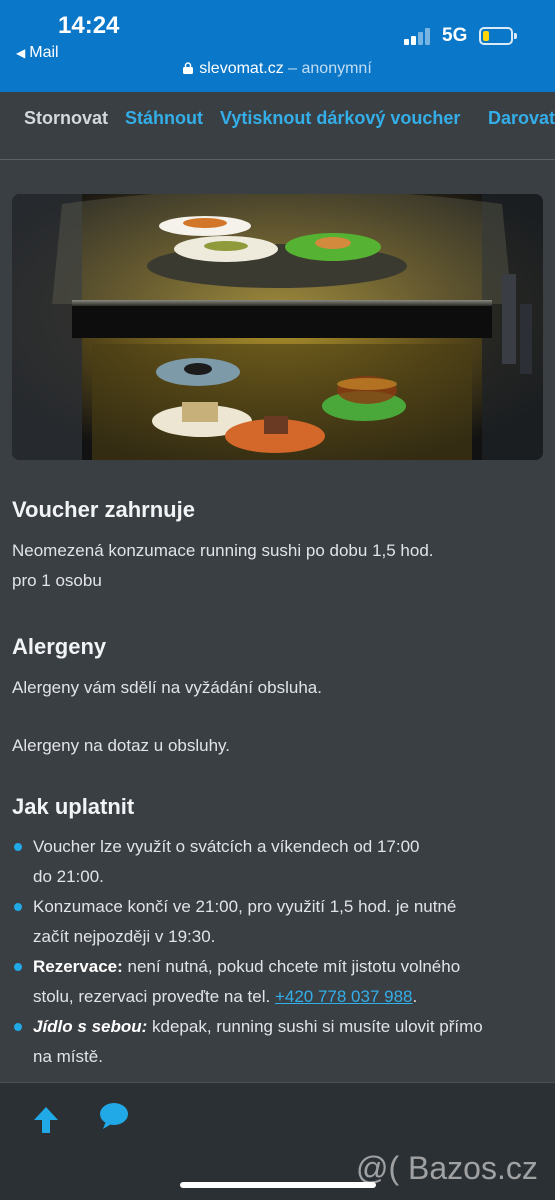  What do you see at coordinates (66, 118) in the screenshot?
I see `cancel-button: Stornovat` at bounding box center [66, 118].